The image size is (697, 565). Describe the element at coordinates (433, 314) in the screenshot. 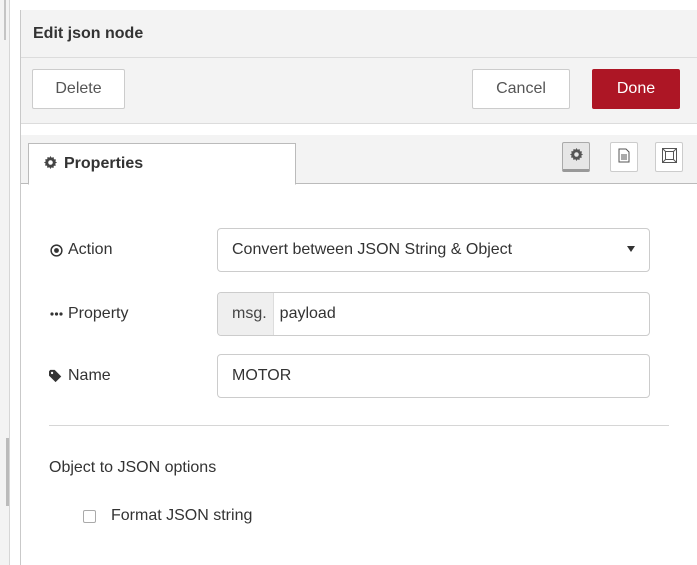

I see `property-typed-input: msg. payload` at that location.